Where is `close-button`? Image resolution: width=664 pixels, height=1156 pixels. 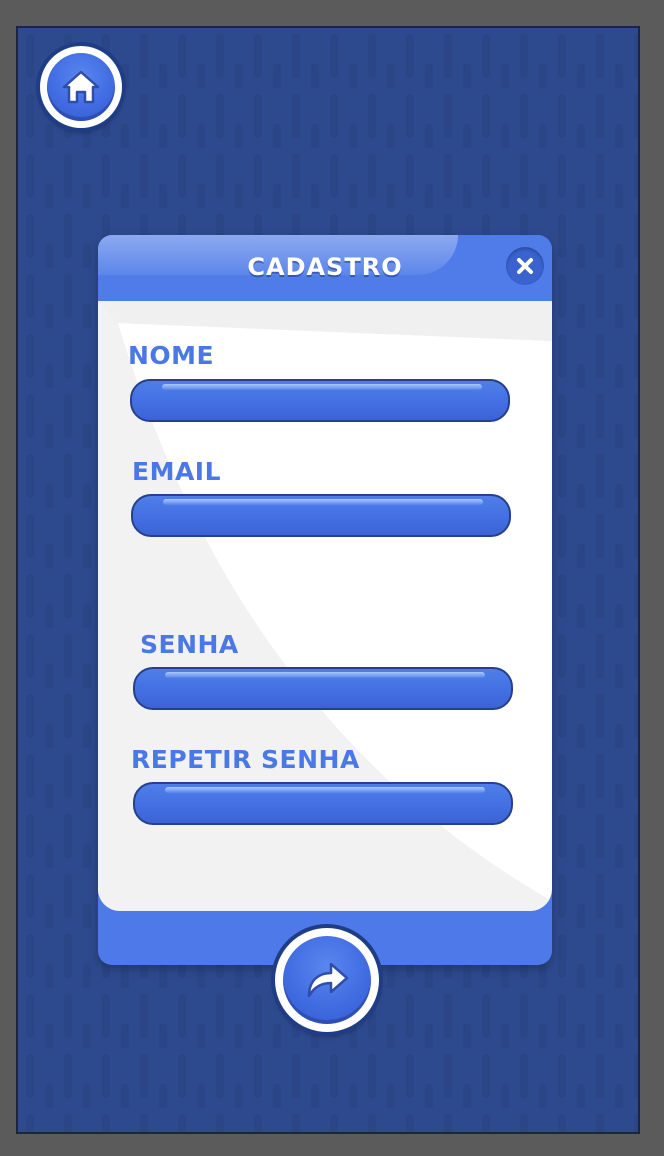 close-button is located at coordinates (525, 266).